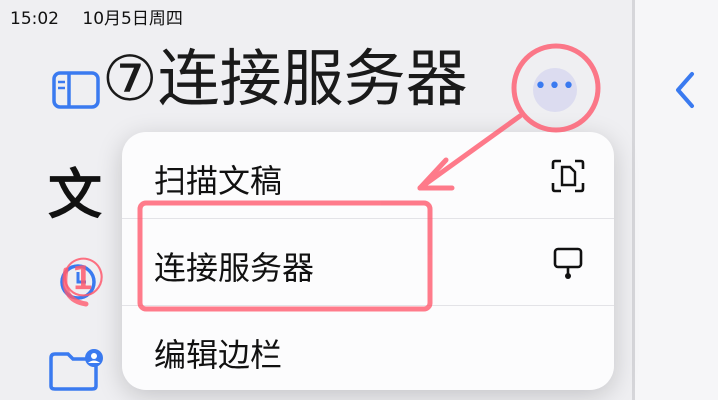 The height and width of the screenshot is (400, 718). What do you see at coordinates (555, 86) in the screenshot?
I see `ellipsis-icon: •••` at bounding box center [555, 86].